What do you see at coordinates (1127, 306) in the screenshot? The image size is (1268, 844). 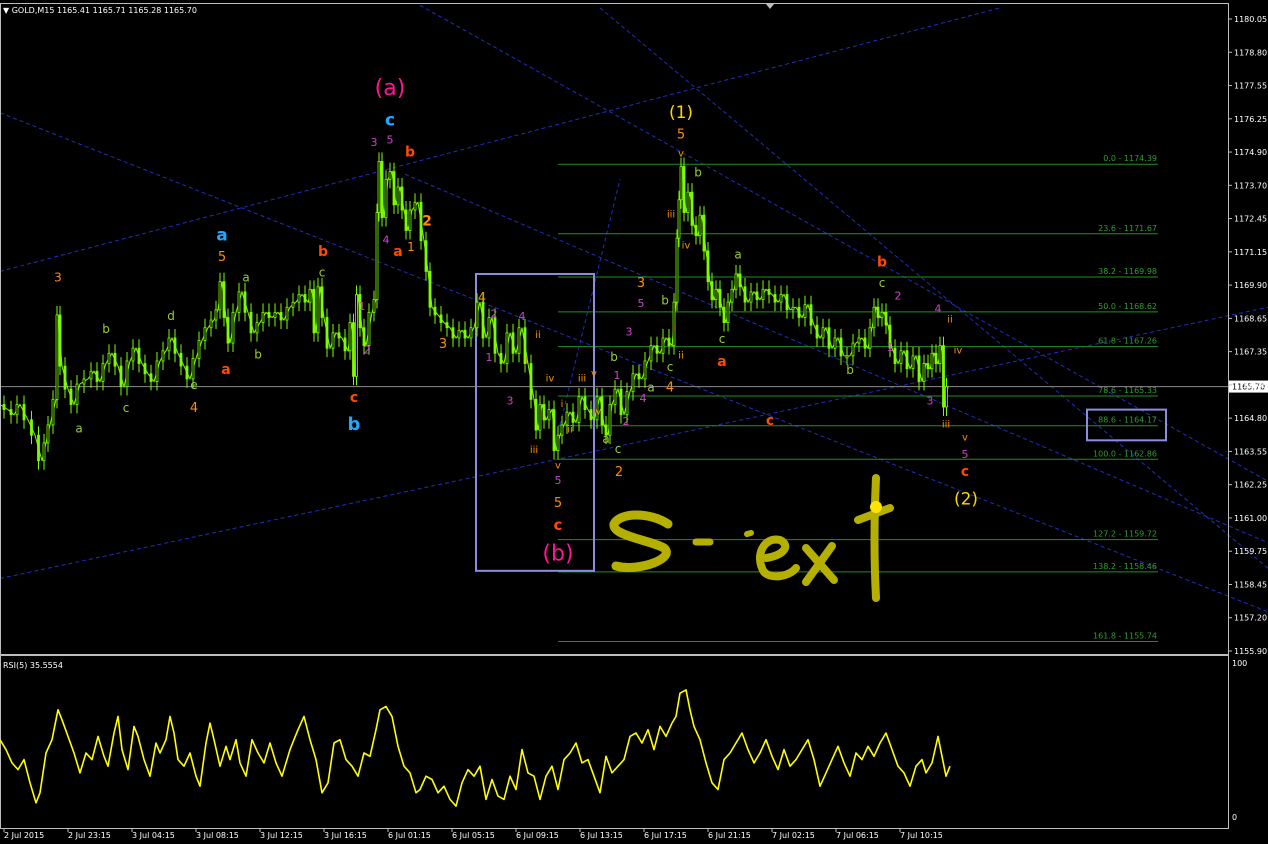 I see `fib-label: 50.0 - 1168.62` at bounding box center [1127, 306].